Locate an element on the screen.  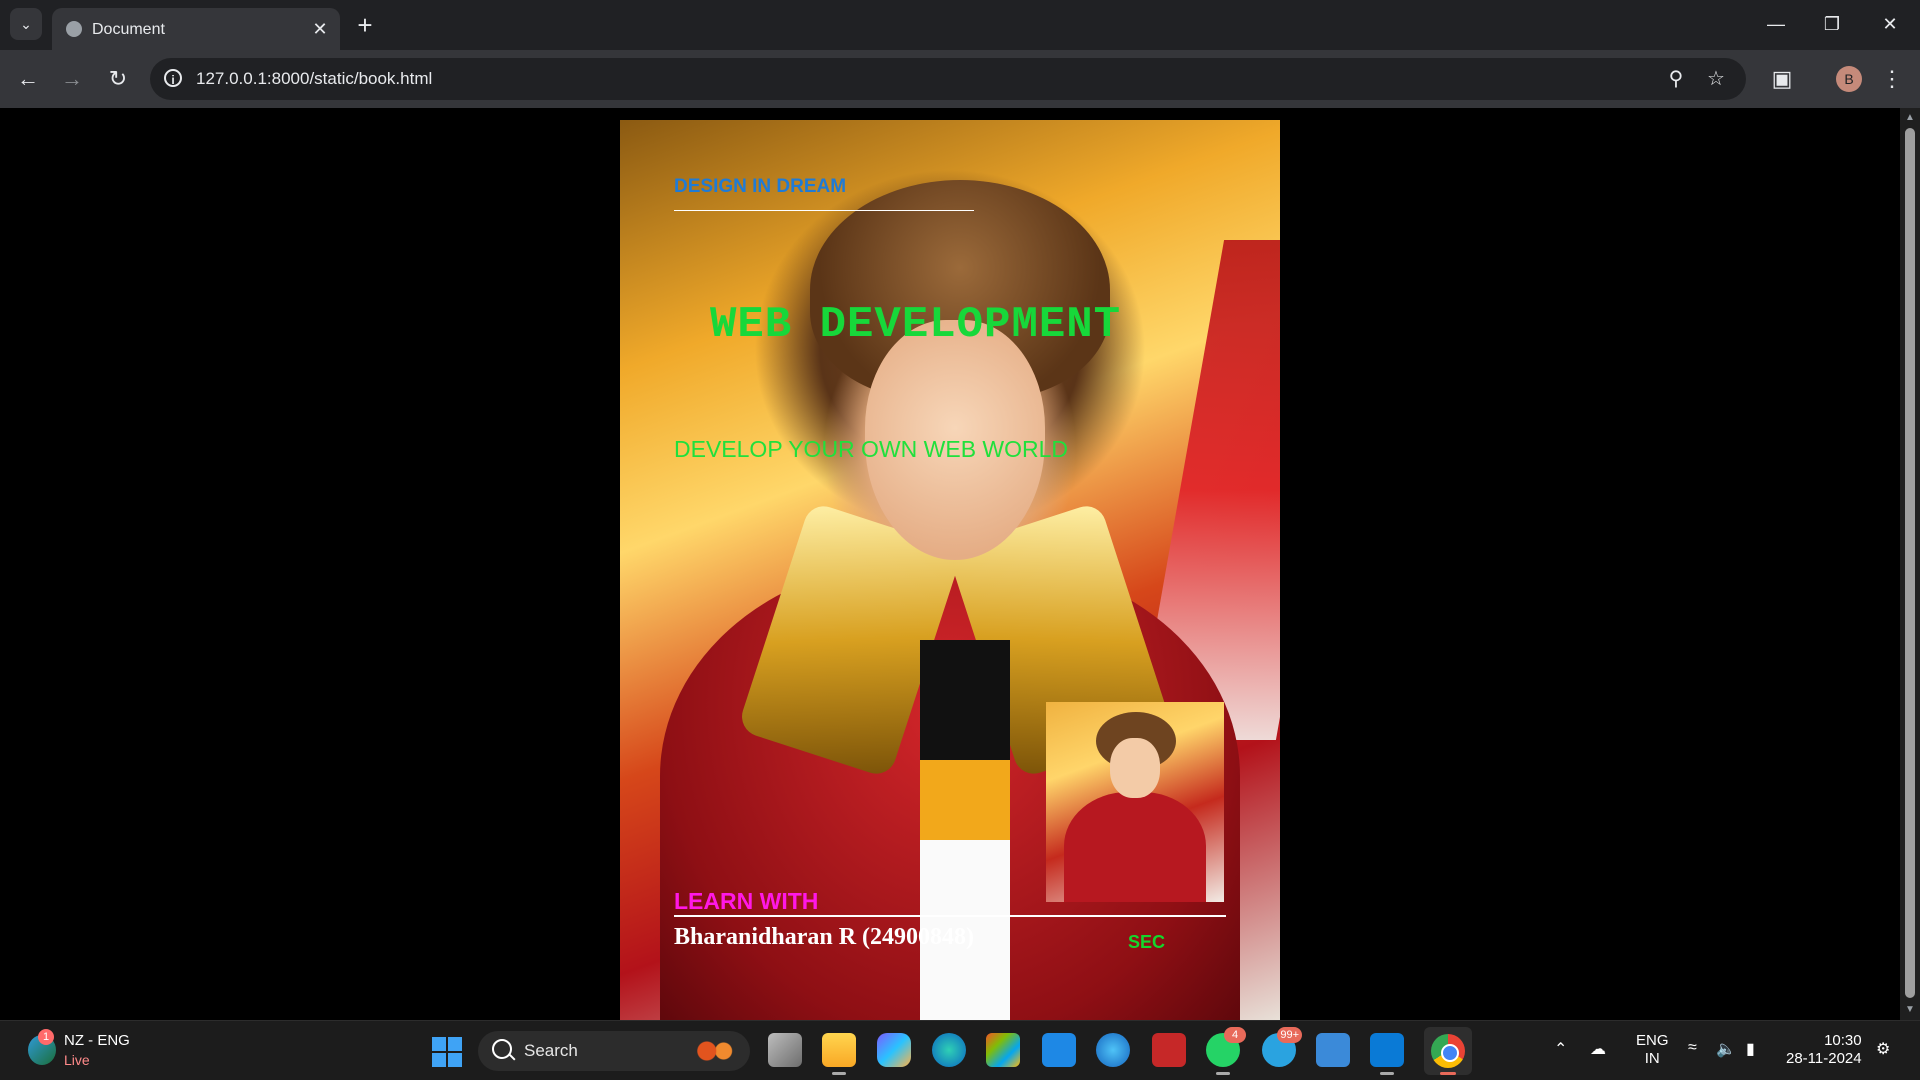
notifications-icon: ⚙ is located at coordinates (1883, 1049).